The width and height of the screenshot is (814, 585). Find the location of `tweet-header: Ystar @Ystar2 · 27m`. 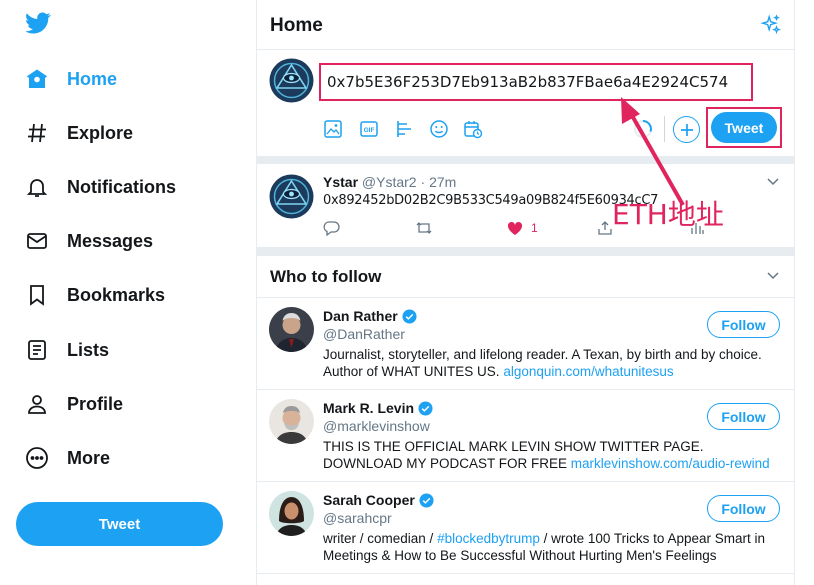

tweet-header: Ystar @Ystar2 · 27m is located at coordinates (389, 182).